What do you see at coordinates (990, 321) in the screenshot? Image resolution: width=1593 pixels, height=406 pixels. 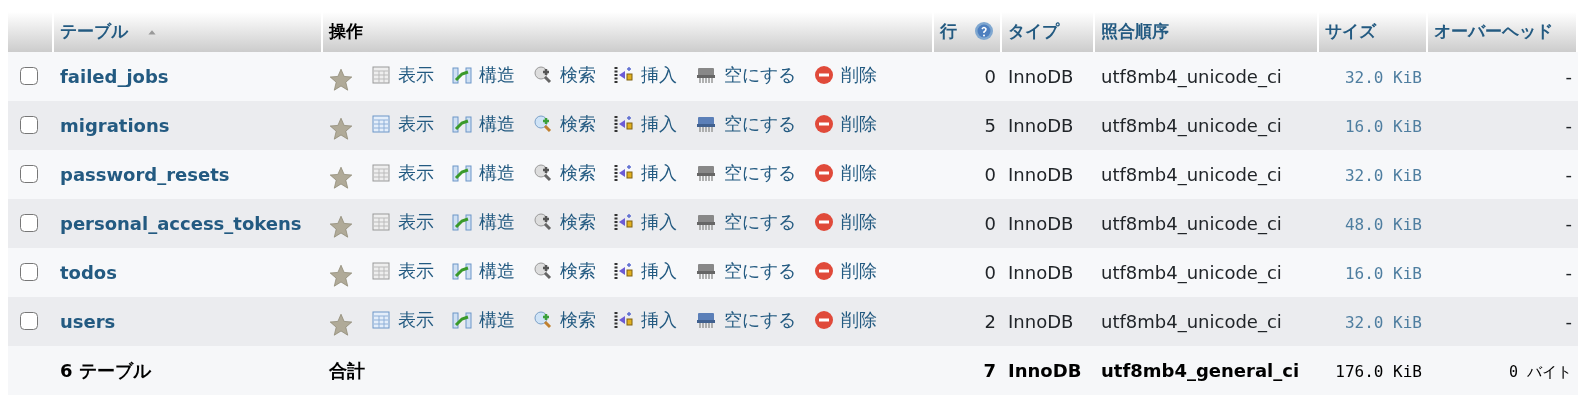 I see `row-count: 2` at bounding box center [990, 321].